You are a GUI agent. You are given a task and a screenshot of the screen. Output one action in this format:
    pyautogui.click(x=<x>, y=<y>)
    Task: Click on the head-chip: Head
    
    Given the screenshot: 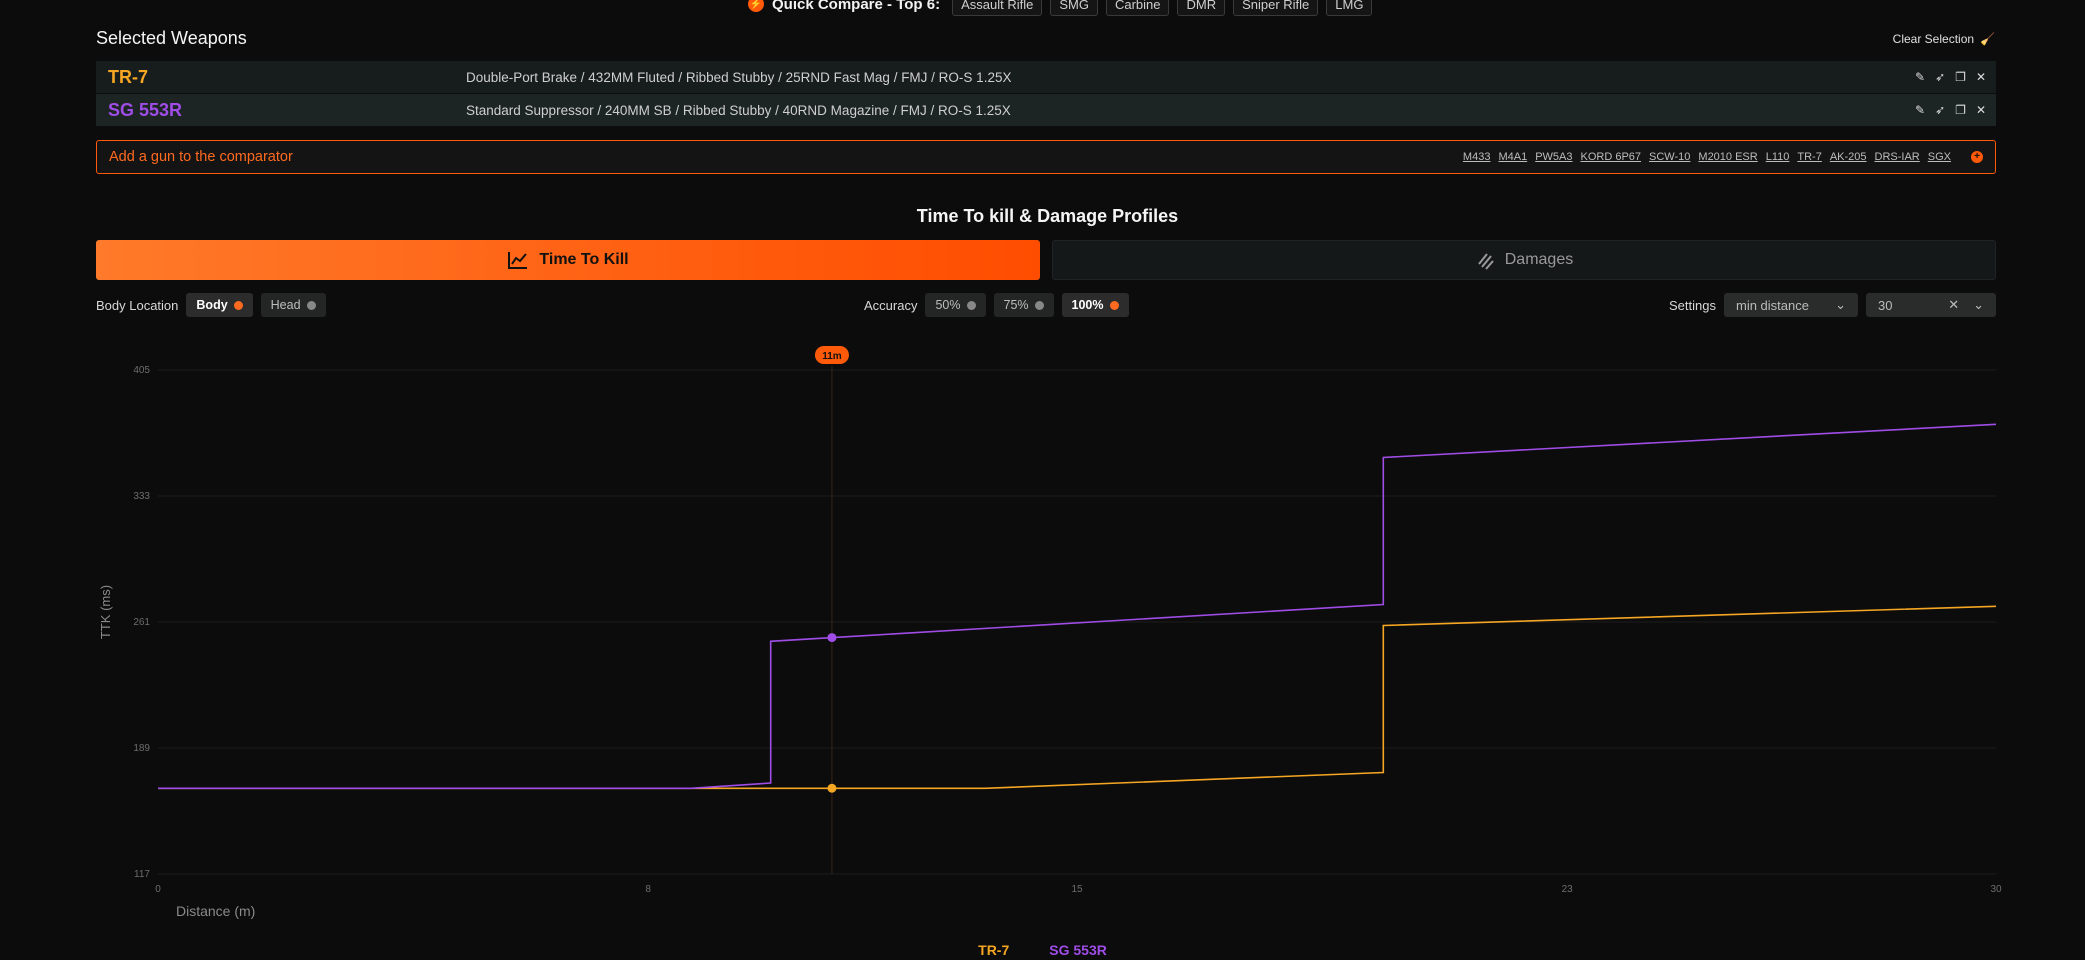 What is the action you would take?
    pyautogui.click(x=293, y=305)
    